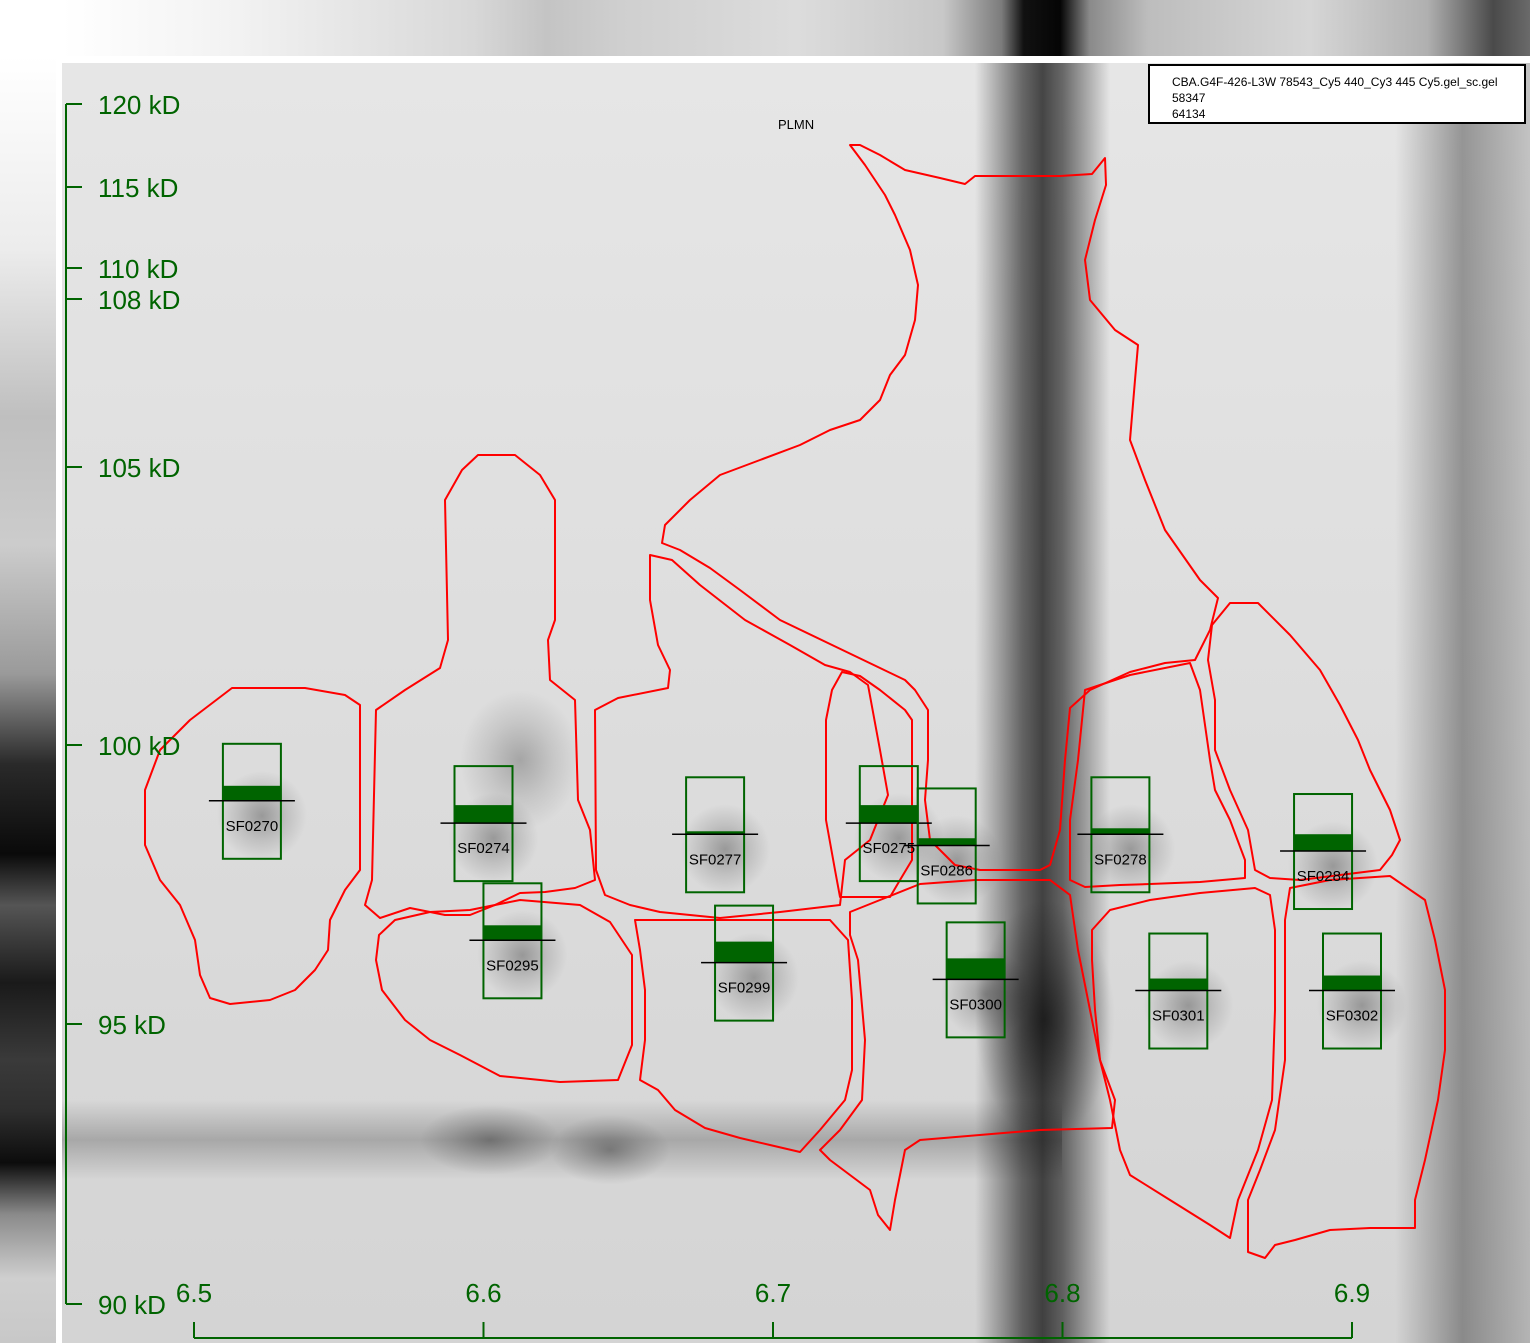 The image size is (1530, 1343). I want to click on spot-label: SF0295, so click(512, 965).